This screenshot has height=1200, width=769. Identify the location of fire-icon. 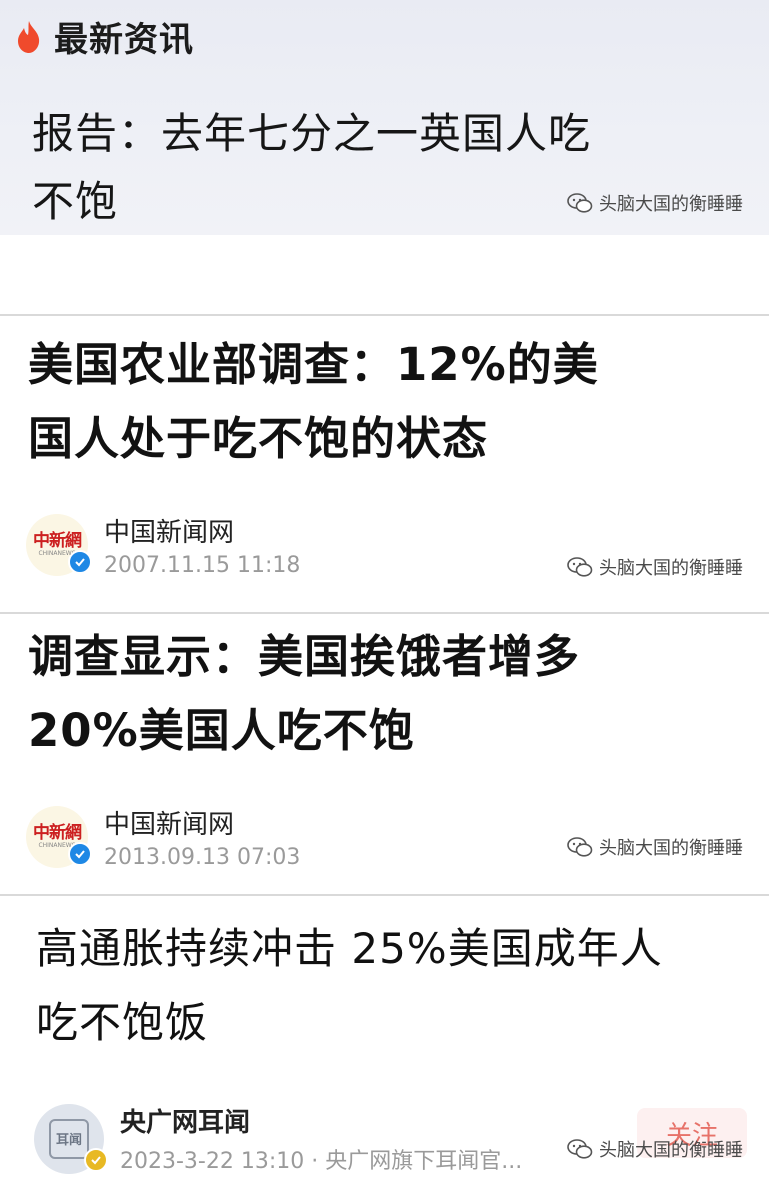
(29, 37).